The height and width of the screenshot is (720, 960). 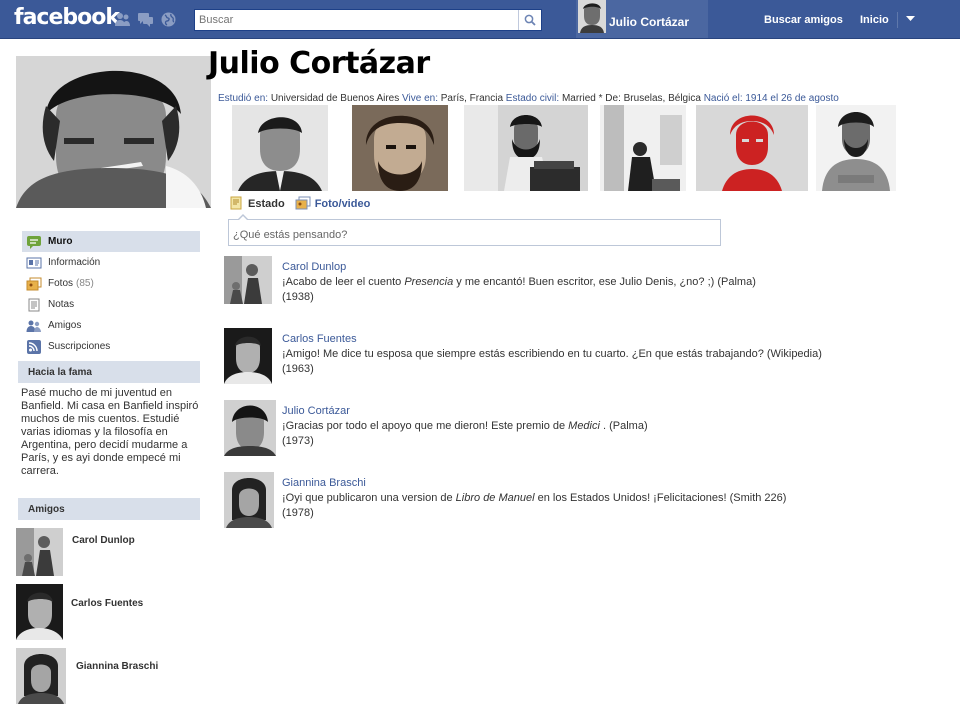 I want to click on friends-section-header: Amigos, so click(x=109, y=509).